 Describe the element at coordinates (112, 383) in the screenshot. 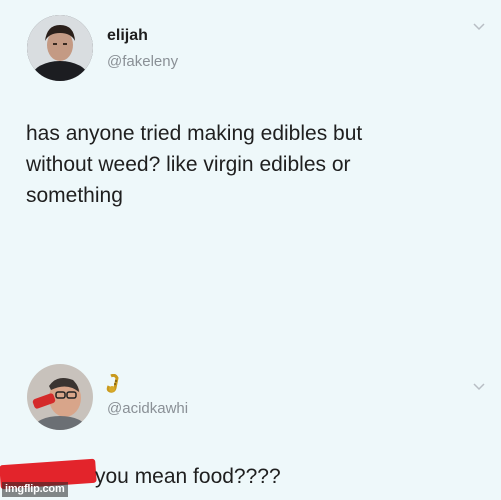

I see `saxophone-emoji-icon` at that location.